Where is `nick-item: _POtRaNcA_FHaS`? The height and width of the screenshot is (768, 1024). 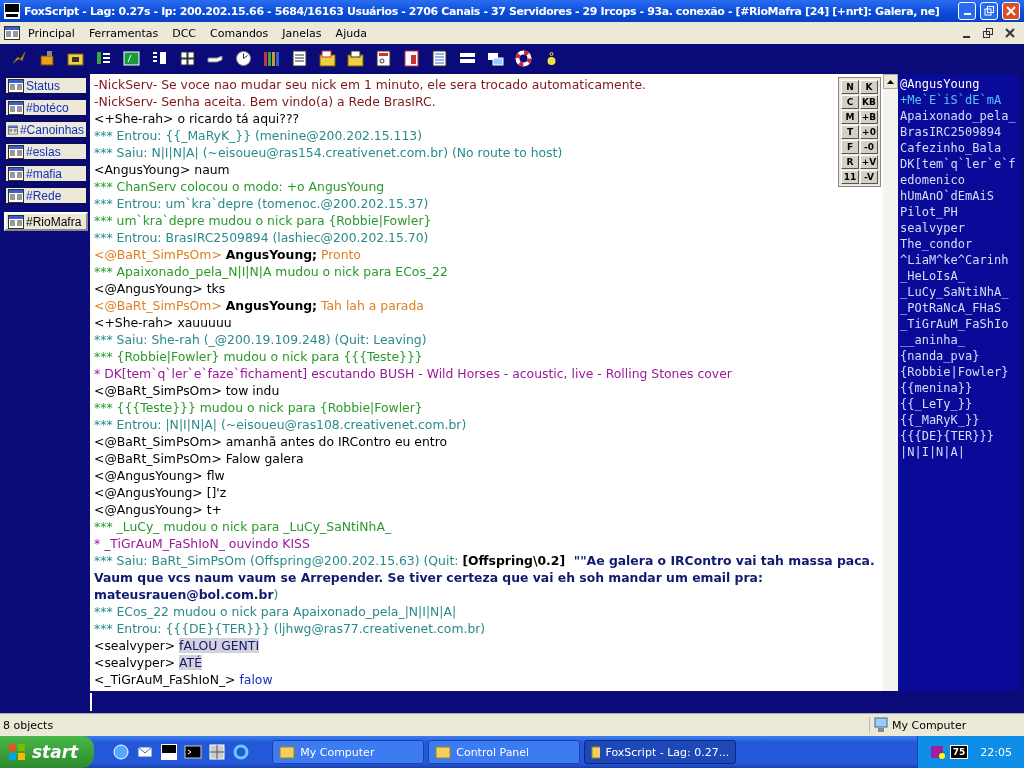 nick-item: _POtRaNcA_FHaS is located at coordinates (959, 308).